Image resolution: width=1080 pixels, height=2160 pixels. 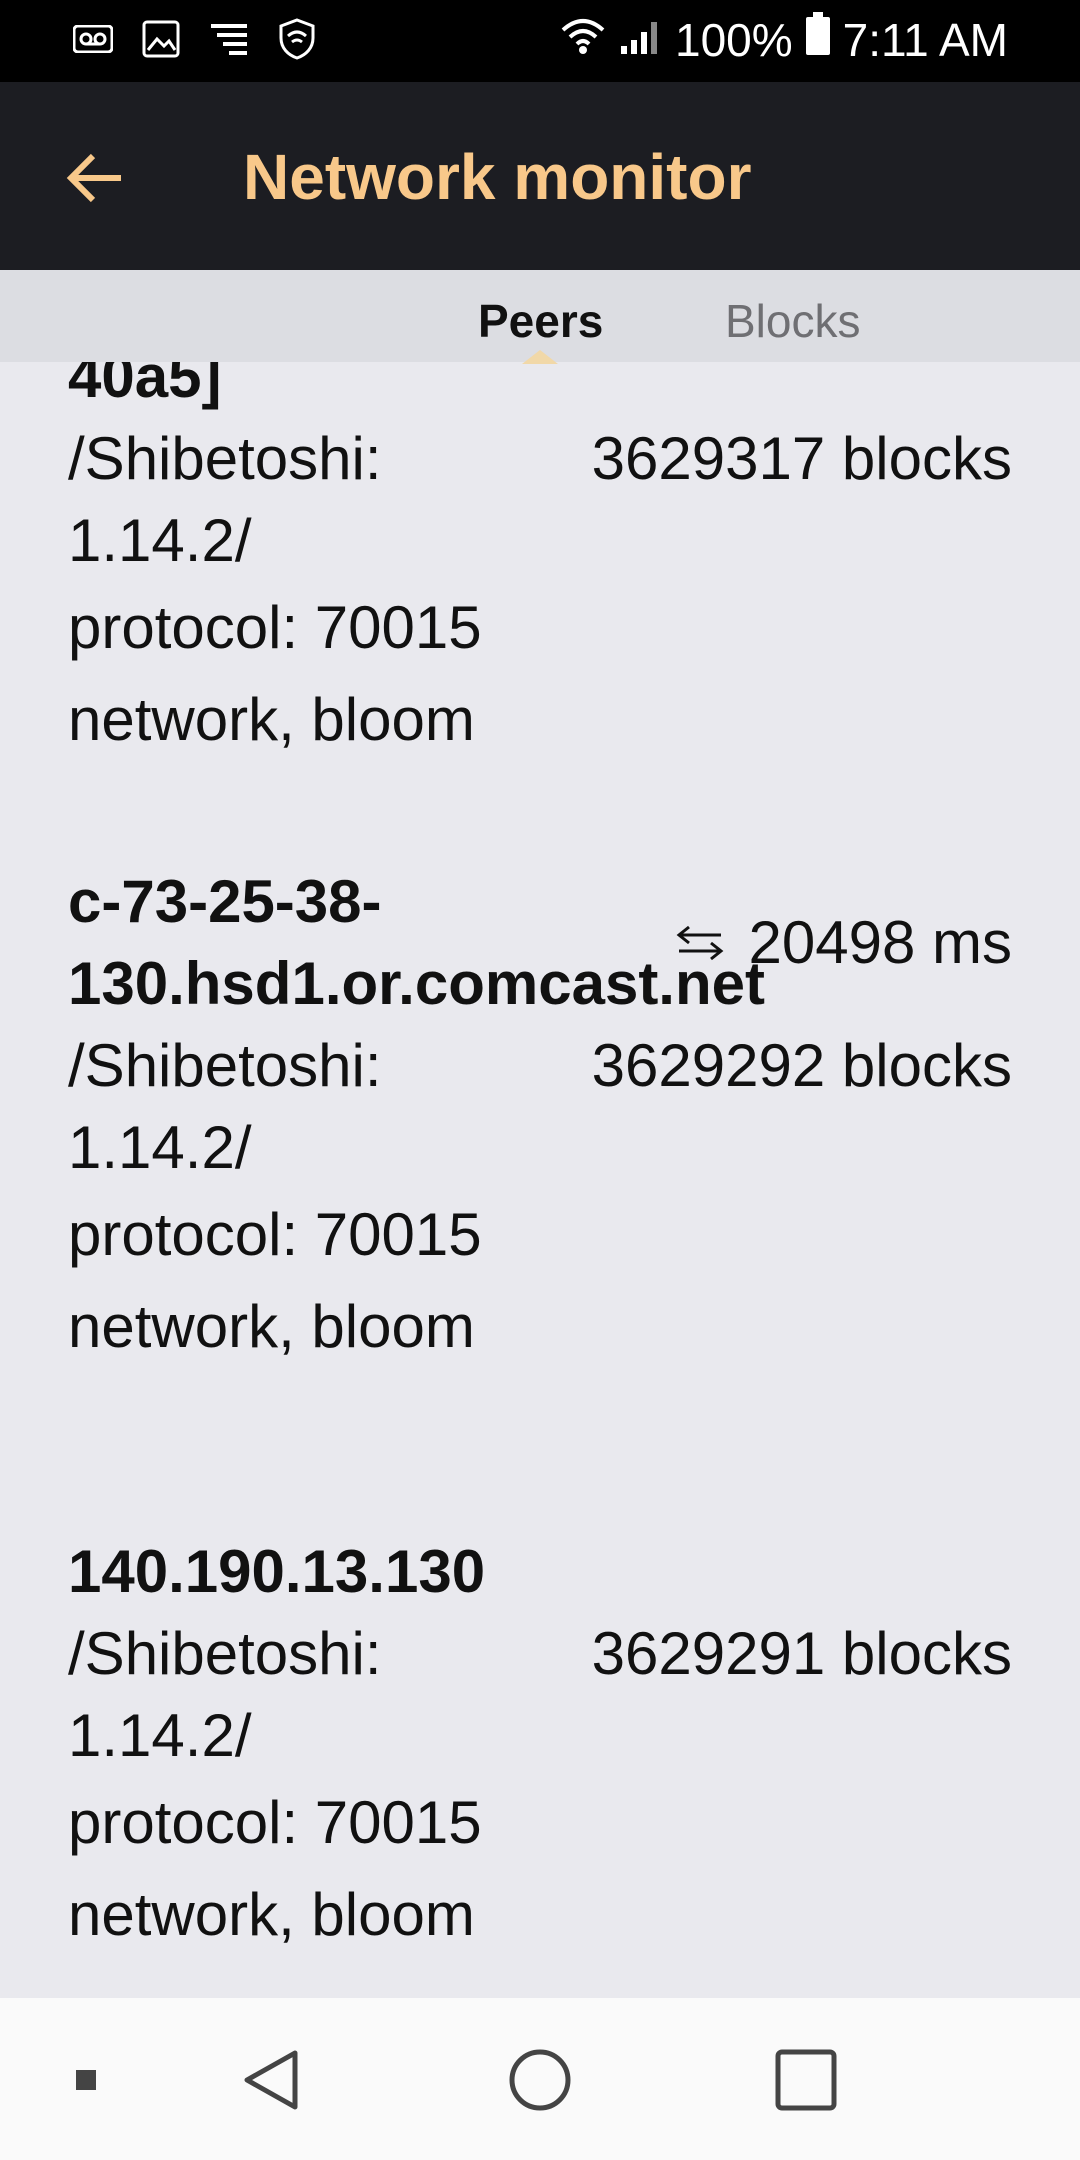 I want to click on tab-blocks: Blocks, so click(x=792, y=321).